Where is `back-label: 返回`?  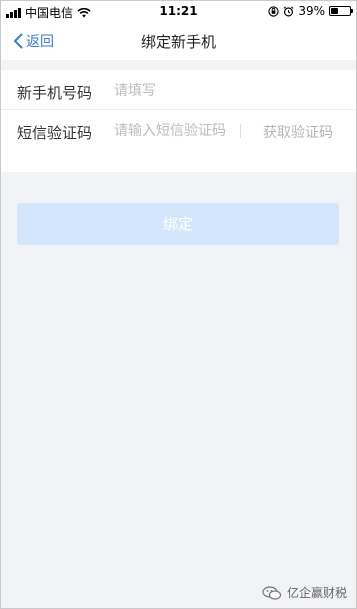
back-label: 返回 is located at coordinates (40, 42).